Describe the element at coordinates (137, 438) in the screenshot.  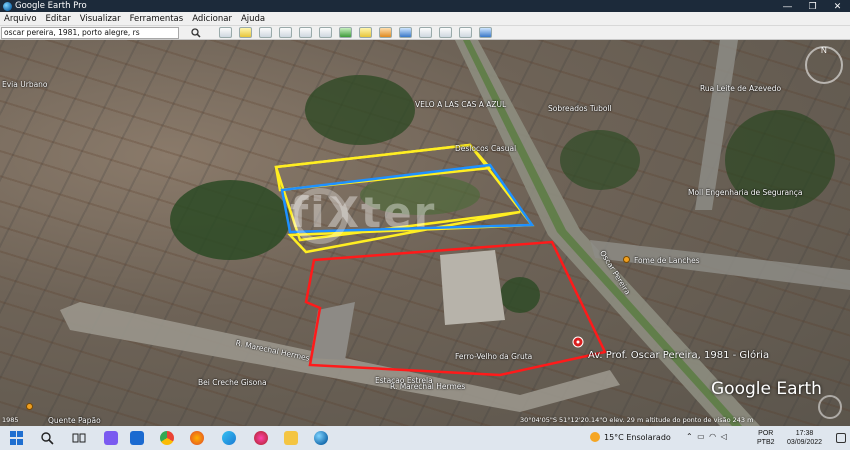
I see `desktop-icon` at that location.